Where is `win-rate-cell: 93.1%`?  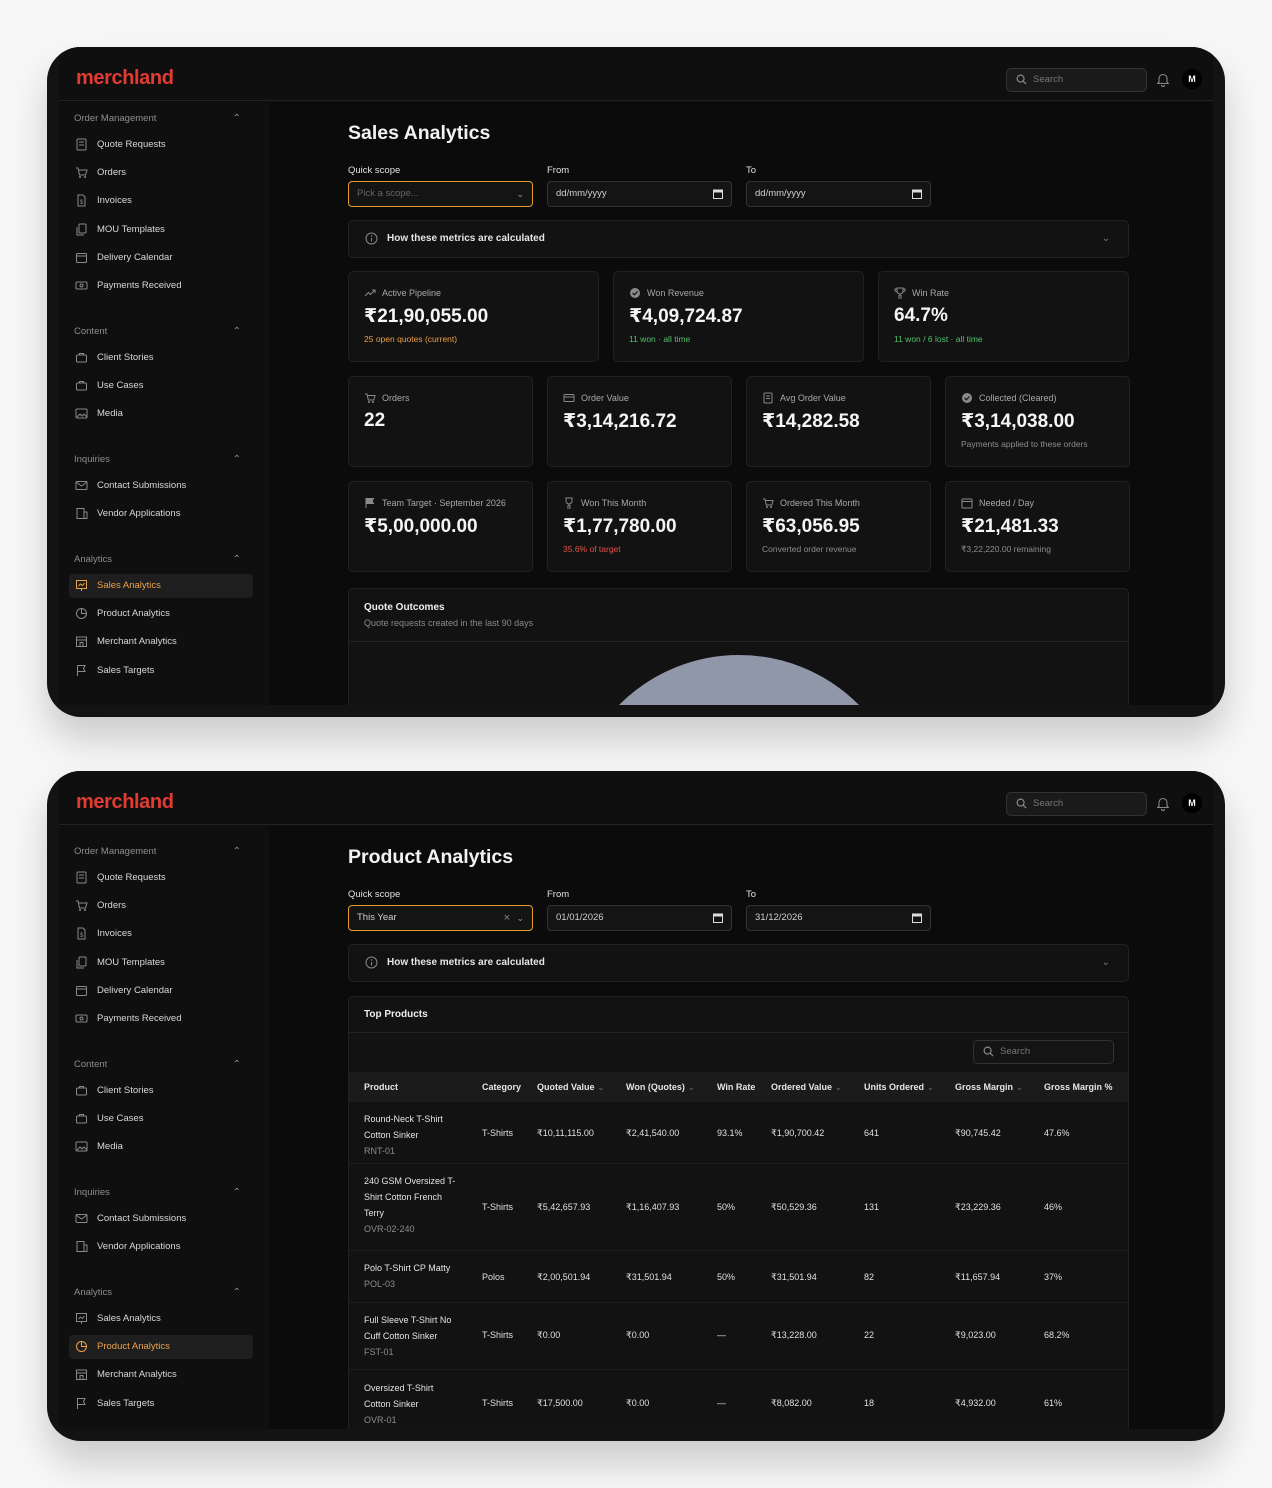 win-rate-cell: 93.1% is located at coordinates (730, 1133).